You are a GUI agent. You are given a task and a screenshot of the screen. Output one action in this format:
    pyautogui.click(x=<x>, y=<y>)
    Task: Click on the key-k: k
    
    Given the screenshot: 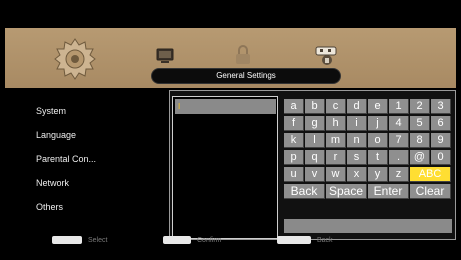 What is the action you would take?
    pyautogui.click(x=294, y=140)
    